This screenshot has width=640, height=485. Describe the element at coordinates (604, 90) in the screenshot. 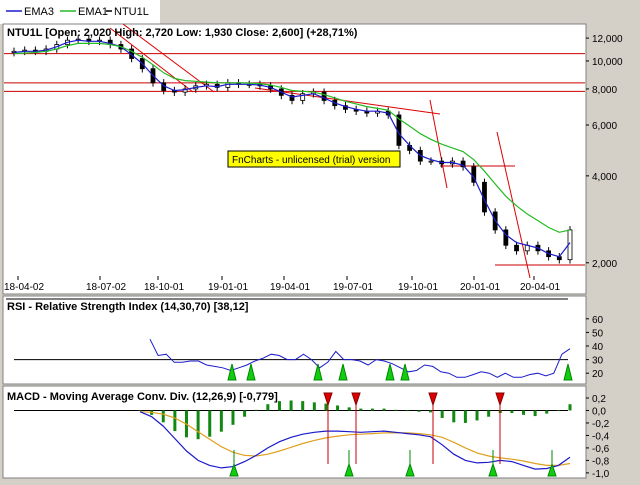

I see `price-y-tick-label: 8,000` at that location.